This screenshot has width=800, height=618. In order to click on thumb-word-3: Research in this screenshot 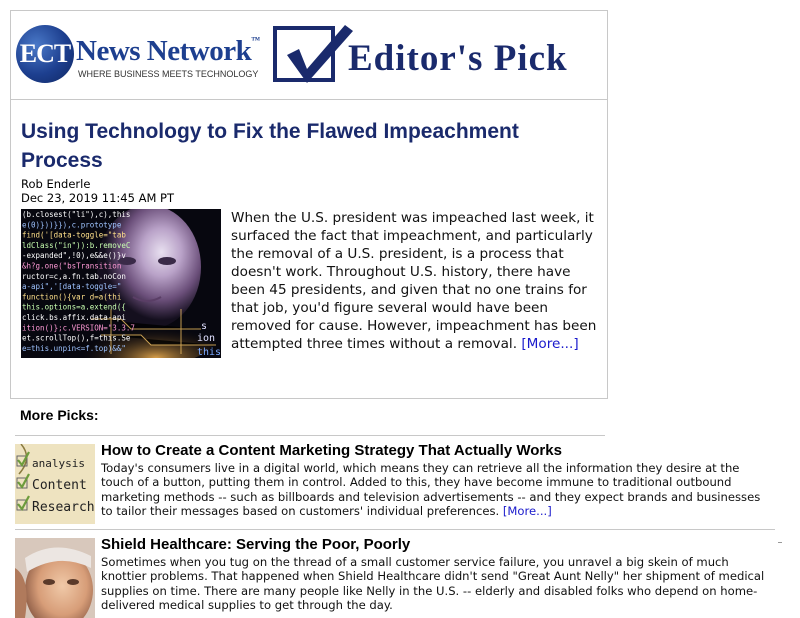, I will do `click(63, 507)`.